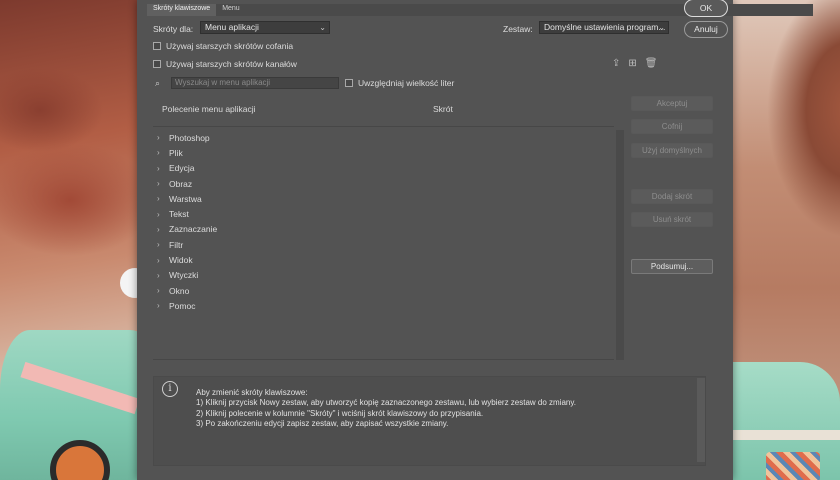 This screenshot has width=840, height=480. I want to click on tree-item: › Plik, so click(383, 152).